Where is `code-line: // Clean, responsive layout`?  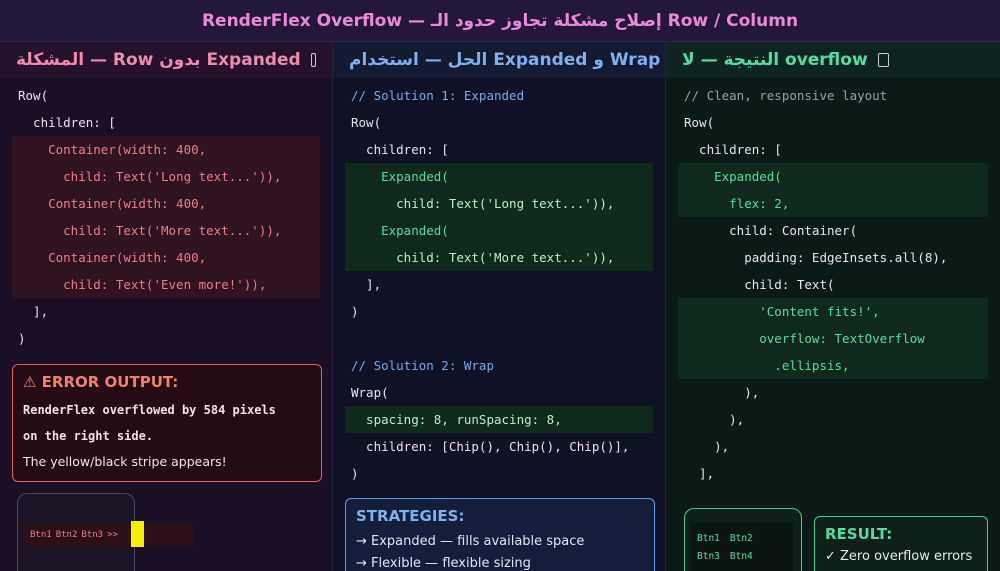 code-line: // Clean, responsive layout is located at coordinates (786, 95).